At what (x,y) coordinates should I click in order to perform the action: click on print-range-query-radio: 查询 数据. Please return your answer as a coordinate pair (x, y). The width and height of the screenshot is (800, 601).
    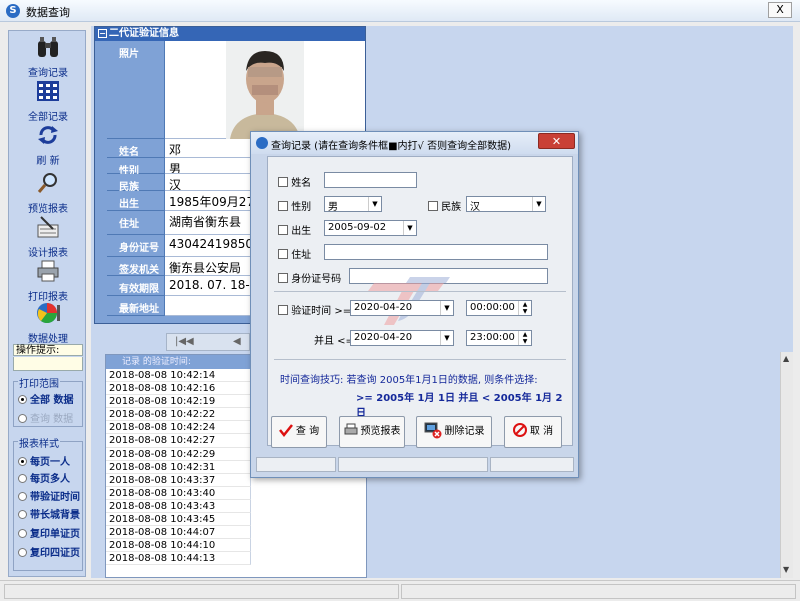
    Looking at the image, I should click on (45, 417).